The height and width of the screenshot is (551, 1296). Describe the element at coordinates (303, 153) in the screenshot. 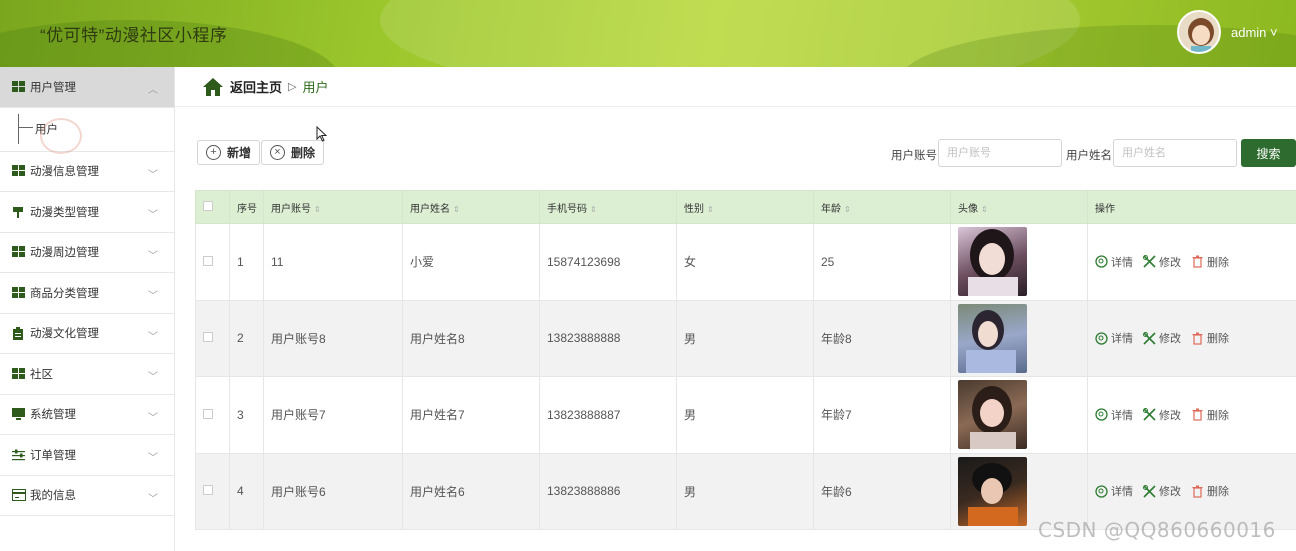

I see `delete-button-label: 删除` at that location.